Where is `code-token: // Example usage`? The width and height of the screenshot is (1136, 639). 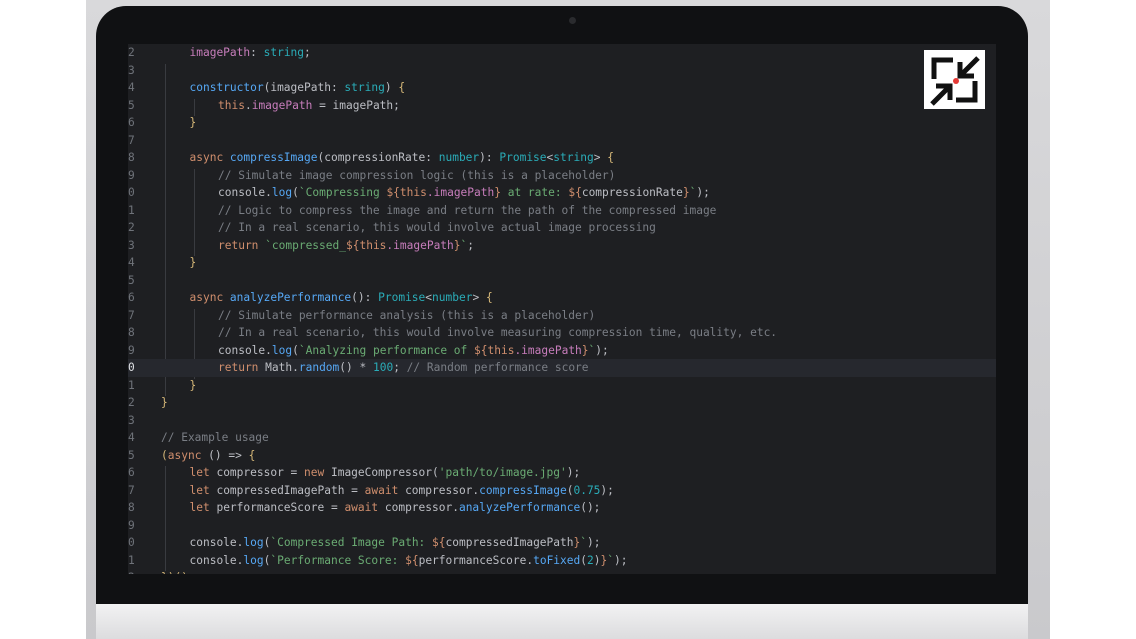 code-token: // Example usage is located at coordinates (215, 437).